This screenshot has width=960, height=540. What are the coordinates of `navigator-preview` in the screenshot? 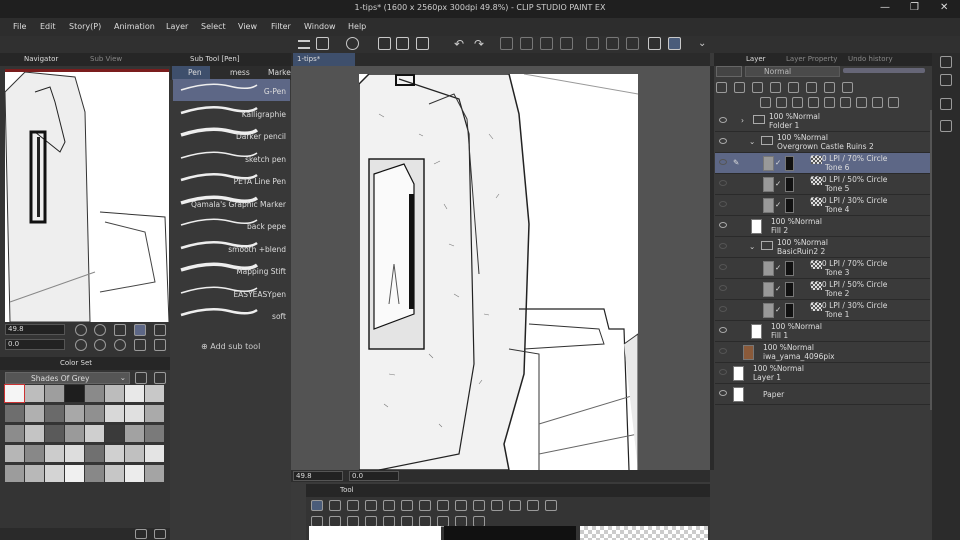 It's located at (87, 197).